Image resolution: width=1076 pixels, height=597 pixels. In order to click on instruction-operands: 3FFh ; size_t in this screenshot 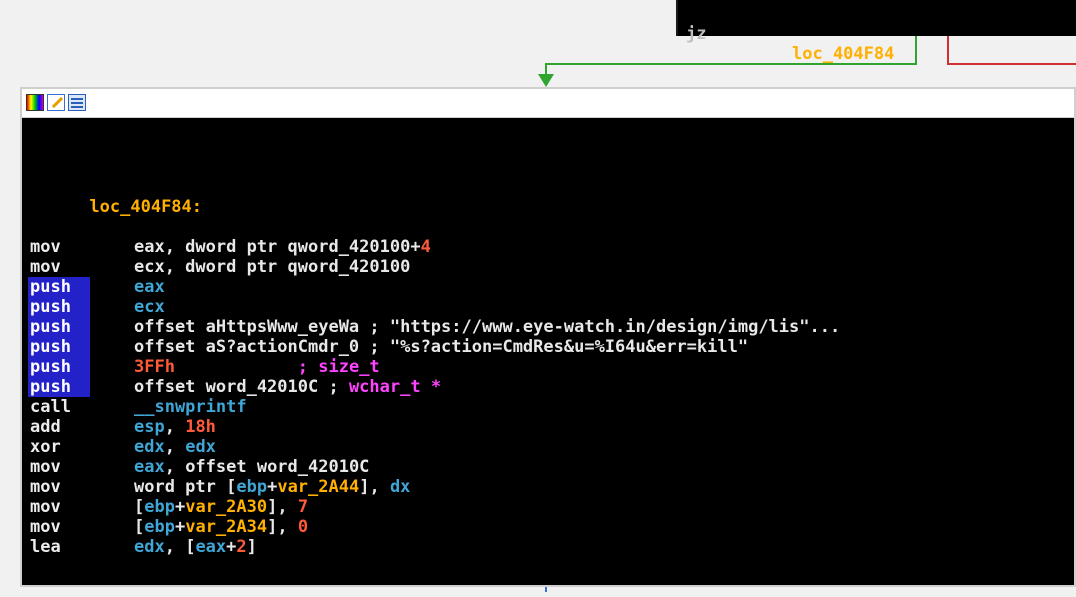, I will do `click(257, 367)`.